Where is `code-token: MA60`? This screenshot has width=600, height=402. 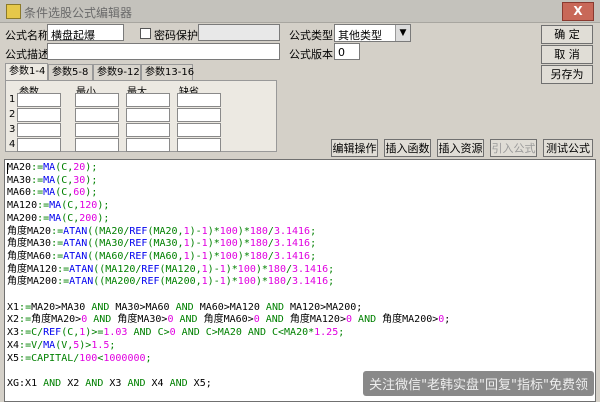 code-token: MA60 is located at coordinates (19, 193).